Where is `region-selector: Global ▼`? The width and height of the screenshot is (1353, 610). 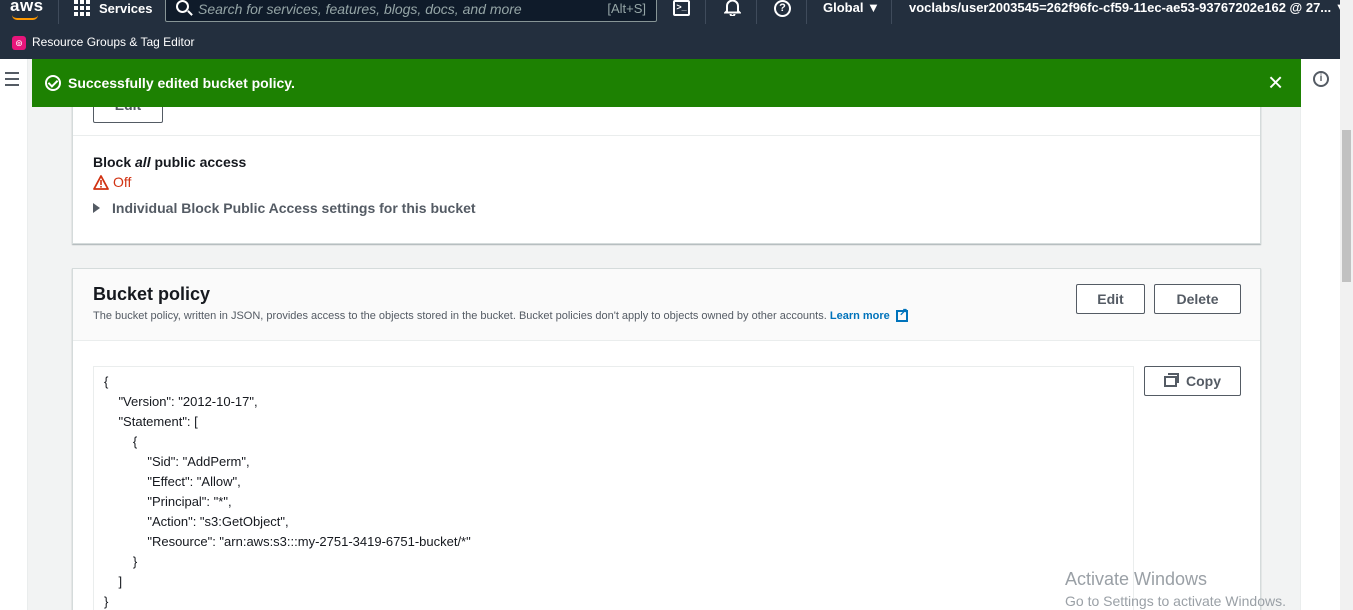 region-selector: Global ▼ is located at coordinates (851, 7).